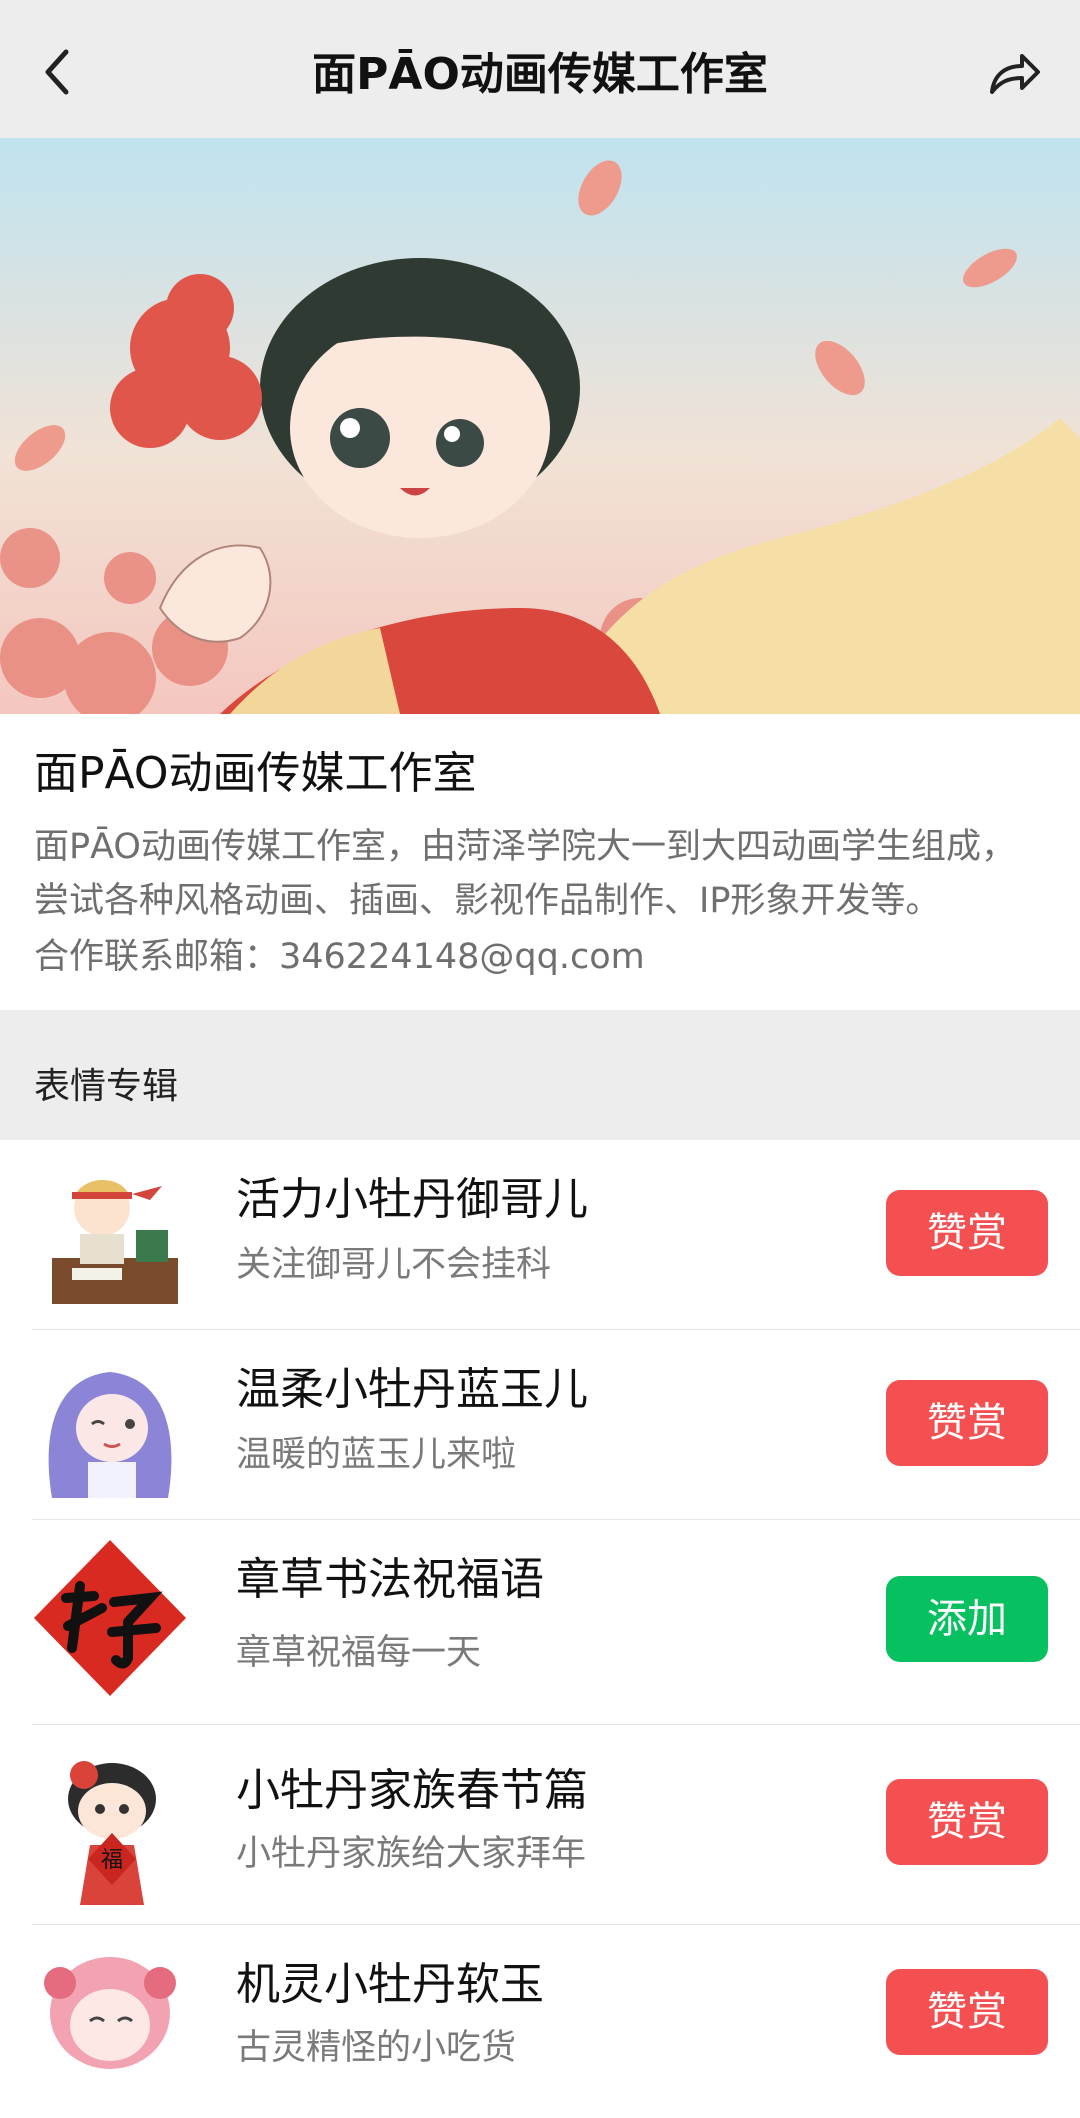 The height and width of the screenshot is (2118, 1080). Describe the element at coordinates (60, 72) in the screenshot. I see `chevron-left-icon` at that location.